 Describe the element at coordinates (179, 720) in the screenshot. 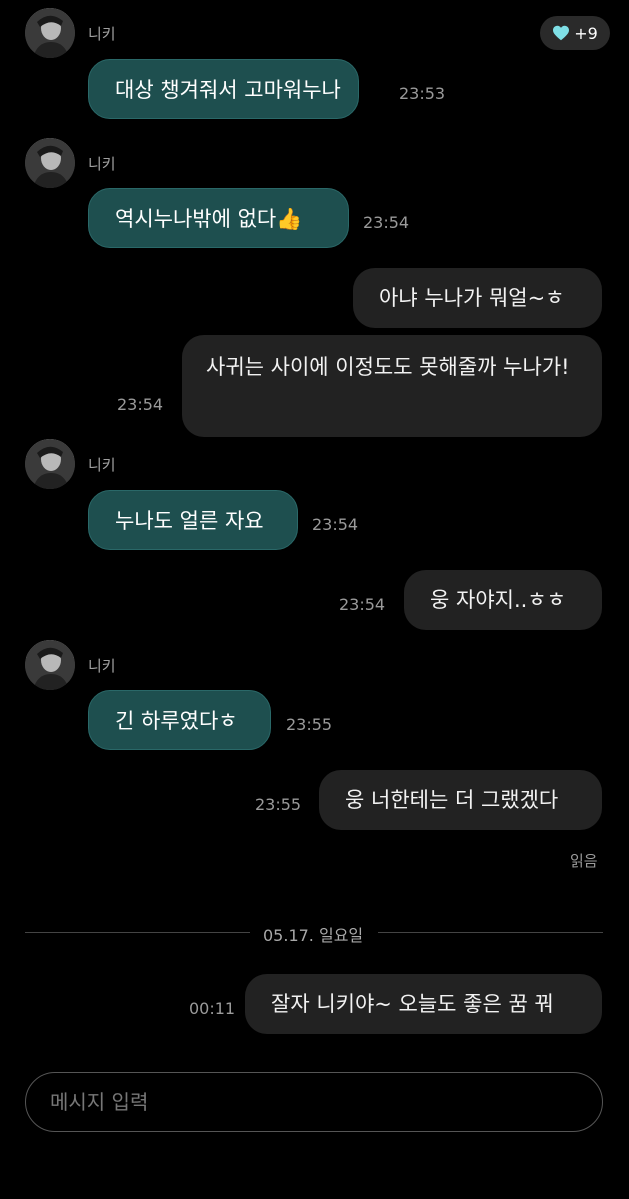

I see `received-message-bubble: 긴 하루였다ㅎ` at that location.